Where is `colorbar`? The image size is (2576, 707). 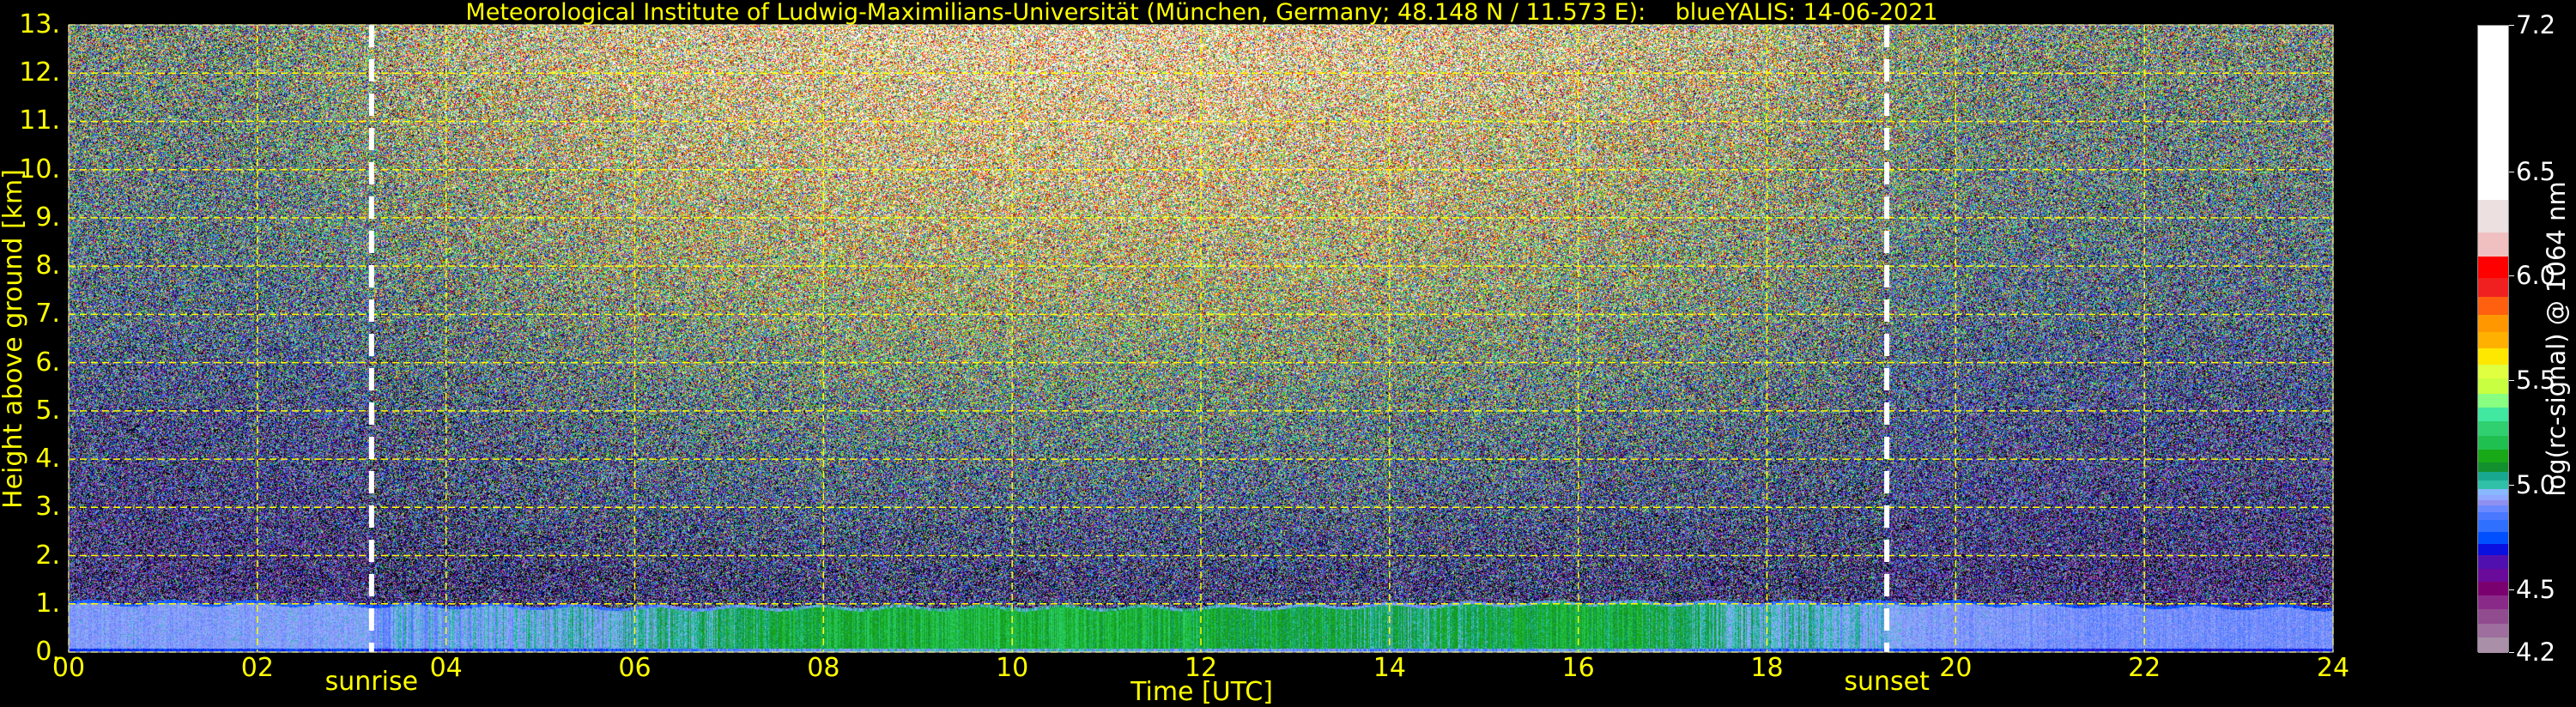 colorbar is located at coordinates (2493, 339).